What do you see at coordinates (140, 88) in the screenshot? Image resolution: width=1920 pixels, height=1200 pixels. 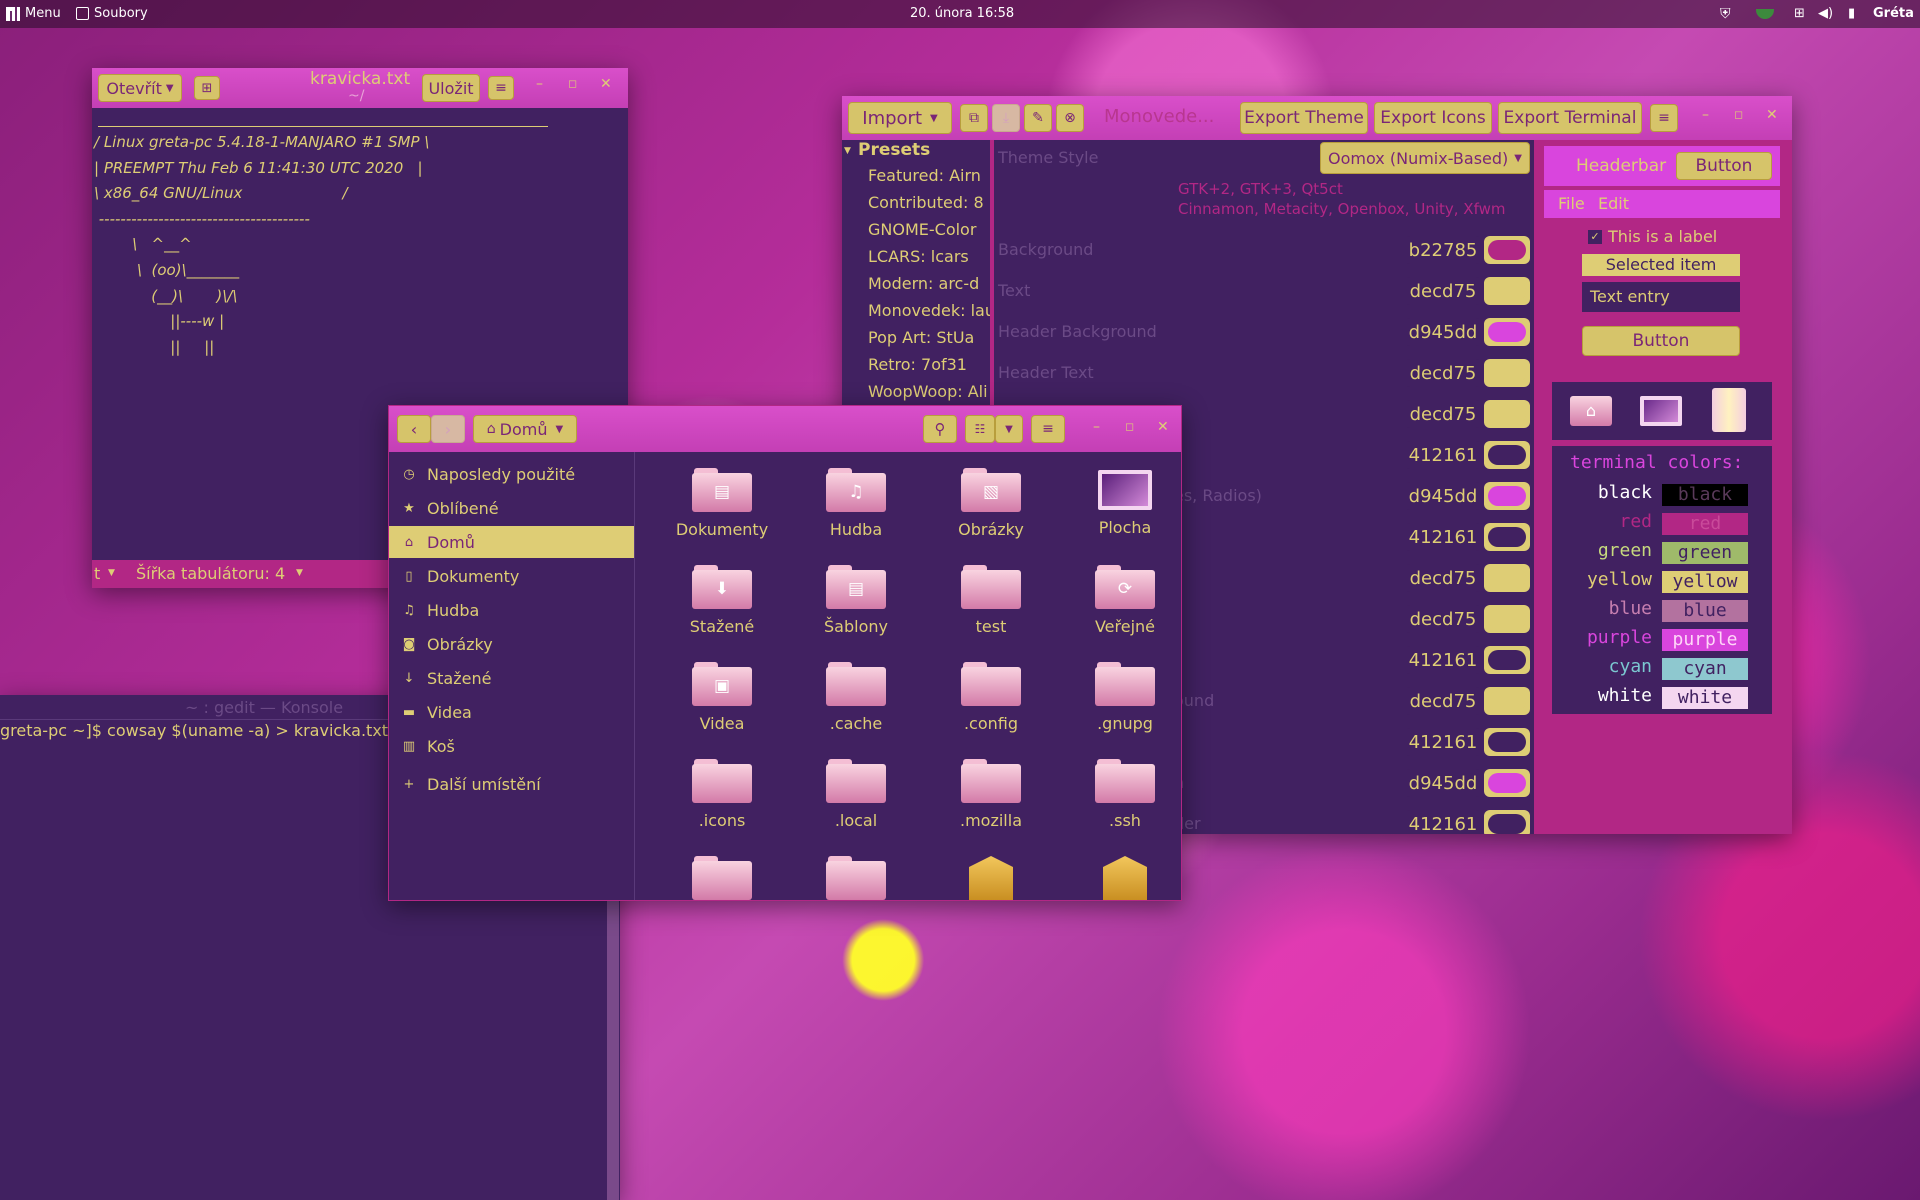 I see `open-button: Otevřít ▼` at bounding box center [140, 88].